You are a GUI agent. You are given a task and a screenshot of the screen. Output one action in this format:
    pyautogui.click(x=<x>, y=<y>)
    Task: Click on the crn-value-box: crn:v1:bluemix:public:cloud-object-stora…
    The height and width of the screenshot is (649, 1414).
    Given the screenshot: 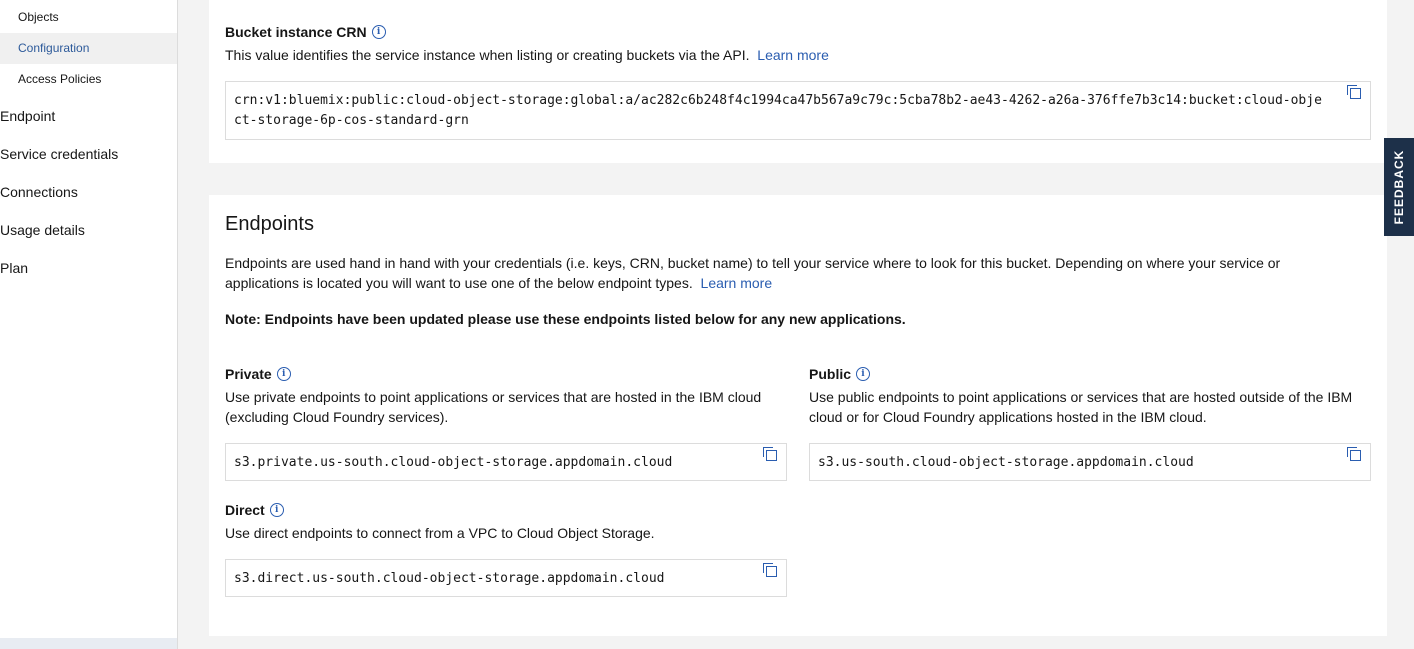 What is the action you would take?
    pyautogui.click(x=798, y=110)
    